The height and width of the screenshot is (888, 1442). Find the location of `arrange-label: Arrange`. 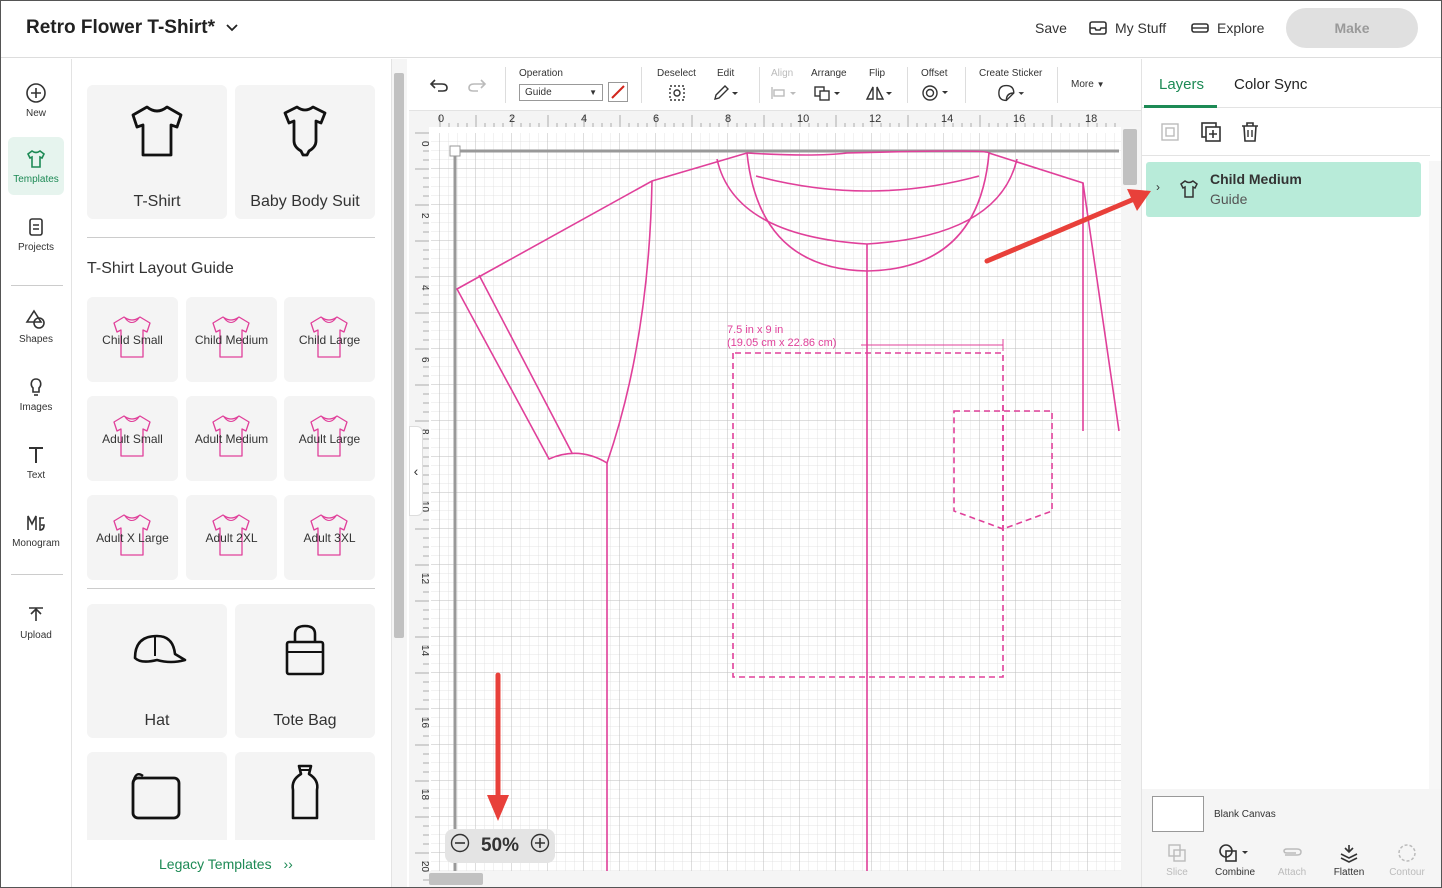

arrange-label: Arrange is located at coordinates (829, 73).